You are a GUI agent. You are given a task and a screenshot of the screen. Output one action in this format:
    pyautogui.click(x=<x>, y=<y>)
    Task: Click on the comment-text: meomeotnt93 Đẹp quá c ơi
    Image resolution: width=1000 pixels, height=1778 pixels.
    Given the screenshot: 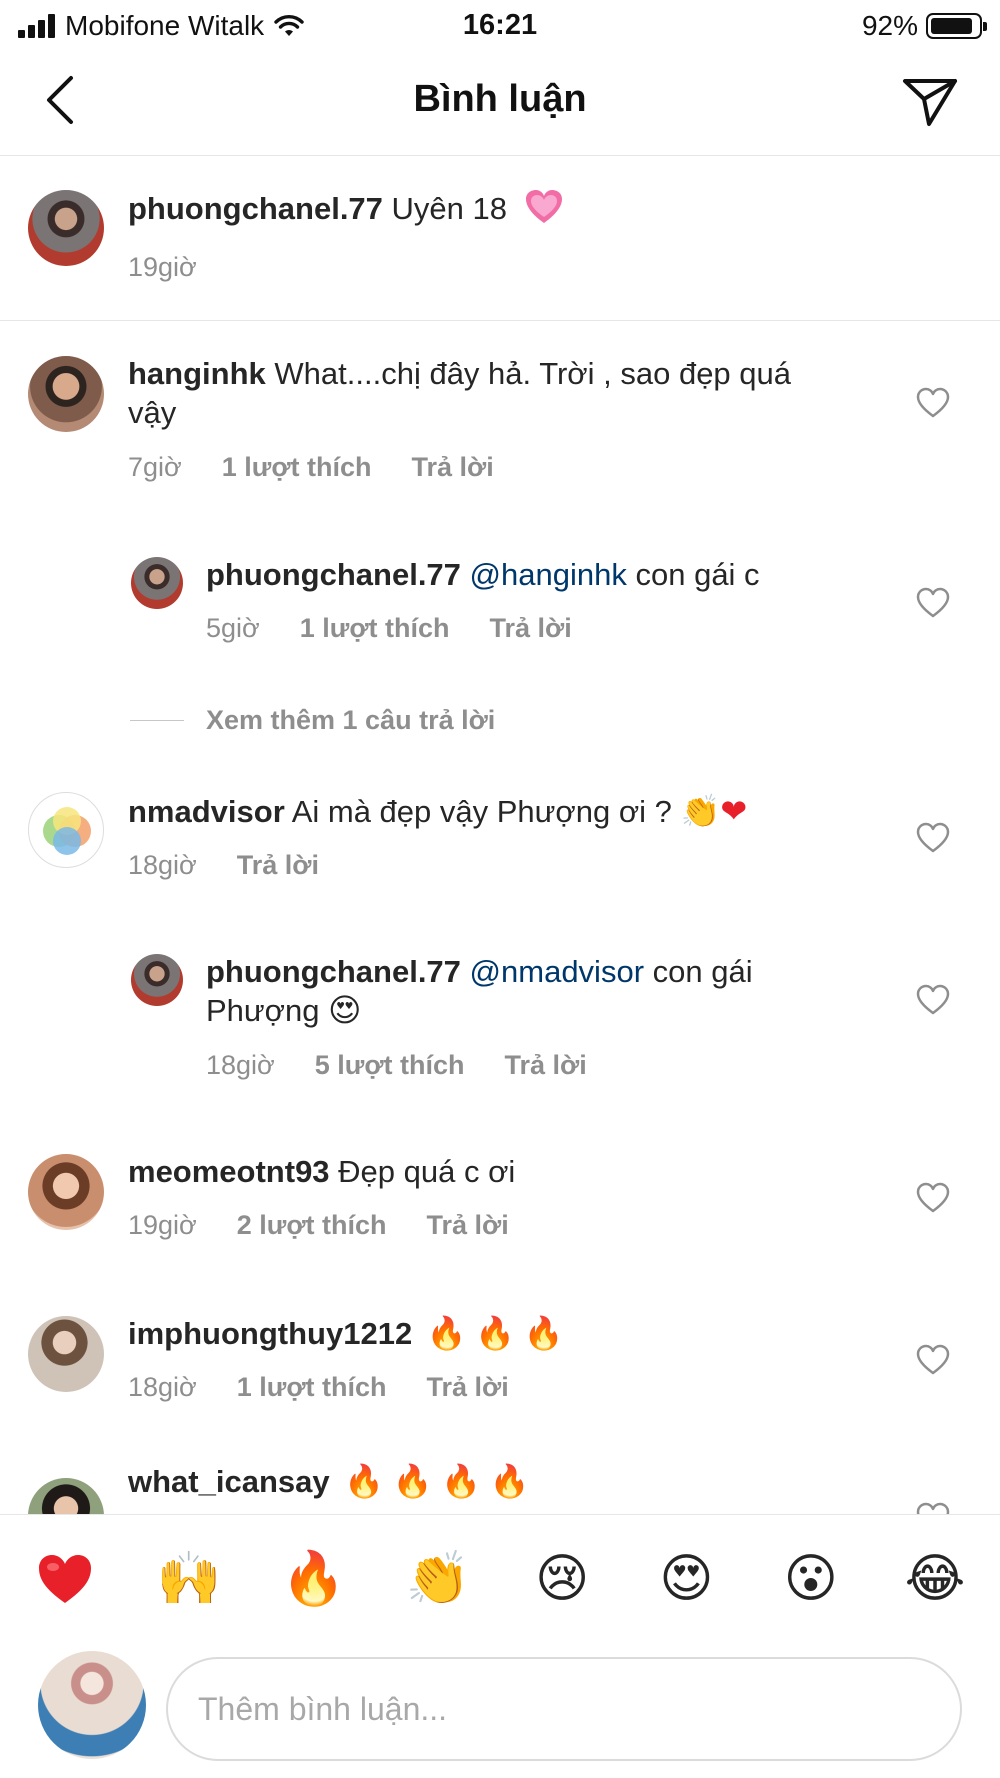 What is the action you would take?
    pyautogui.click(x=498, y=1171)
    